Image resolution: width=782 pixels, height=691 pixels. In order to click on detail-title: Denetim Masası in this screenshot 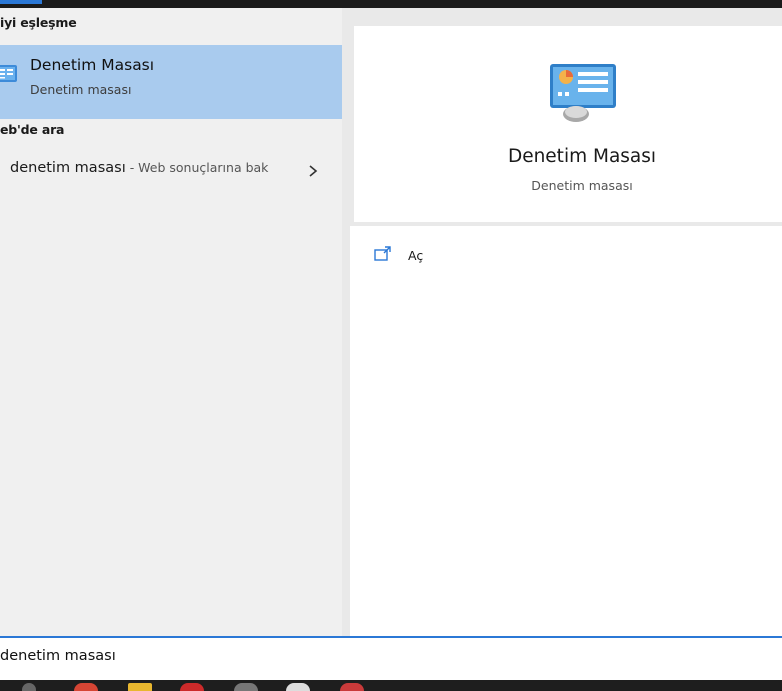, I will do `click(582, 156)`.